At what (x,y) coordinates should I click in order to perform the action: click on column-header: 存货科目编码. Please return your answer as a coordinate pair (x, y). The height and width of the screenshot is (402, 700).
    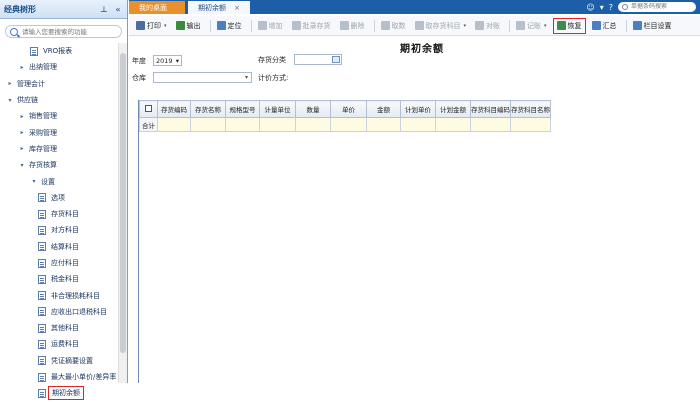
    Looking at the image, I should click on (490, 109).